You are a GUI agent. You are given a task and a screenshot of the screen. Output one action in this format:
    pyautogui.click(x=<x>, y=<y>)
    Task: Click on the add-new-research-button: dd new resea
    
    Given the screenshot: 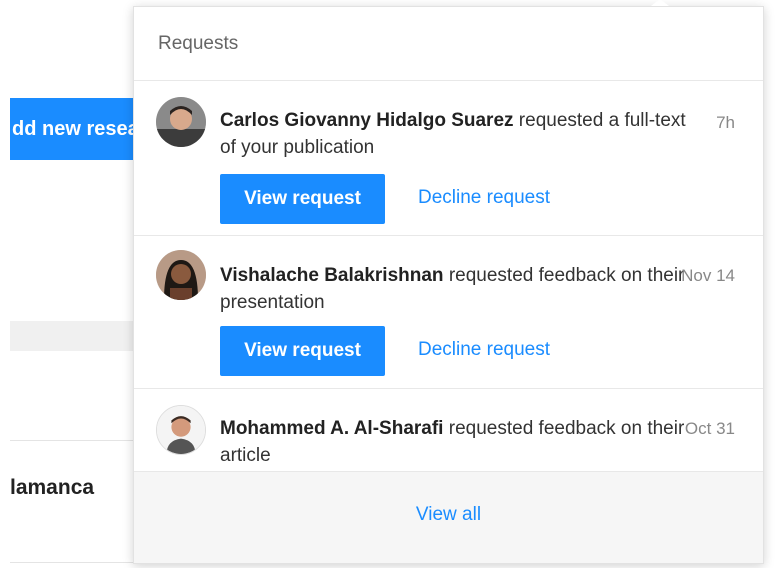 What is the action you would take?
    pyautogui.click(x=77, y=129)
    